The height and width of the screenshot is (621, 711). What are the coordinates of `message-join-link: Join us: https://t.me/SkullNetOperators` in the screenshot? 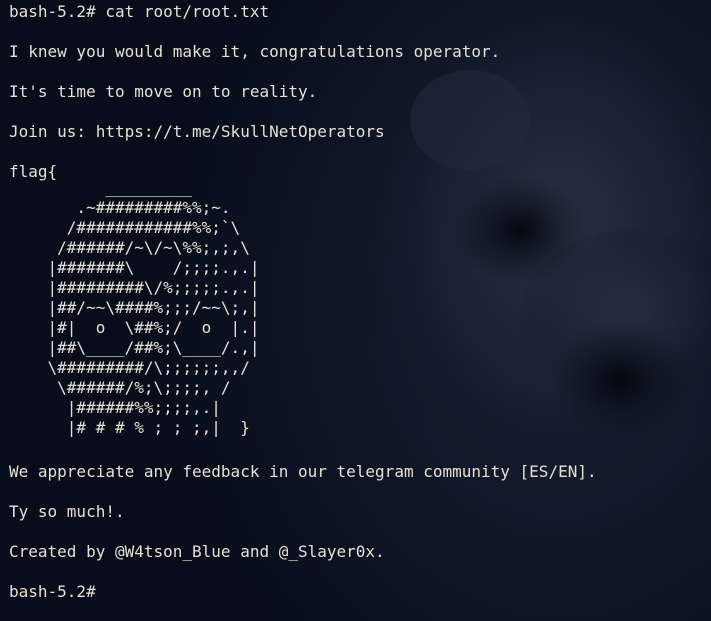 It's located at (197, 131).